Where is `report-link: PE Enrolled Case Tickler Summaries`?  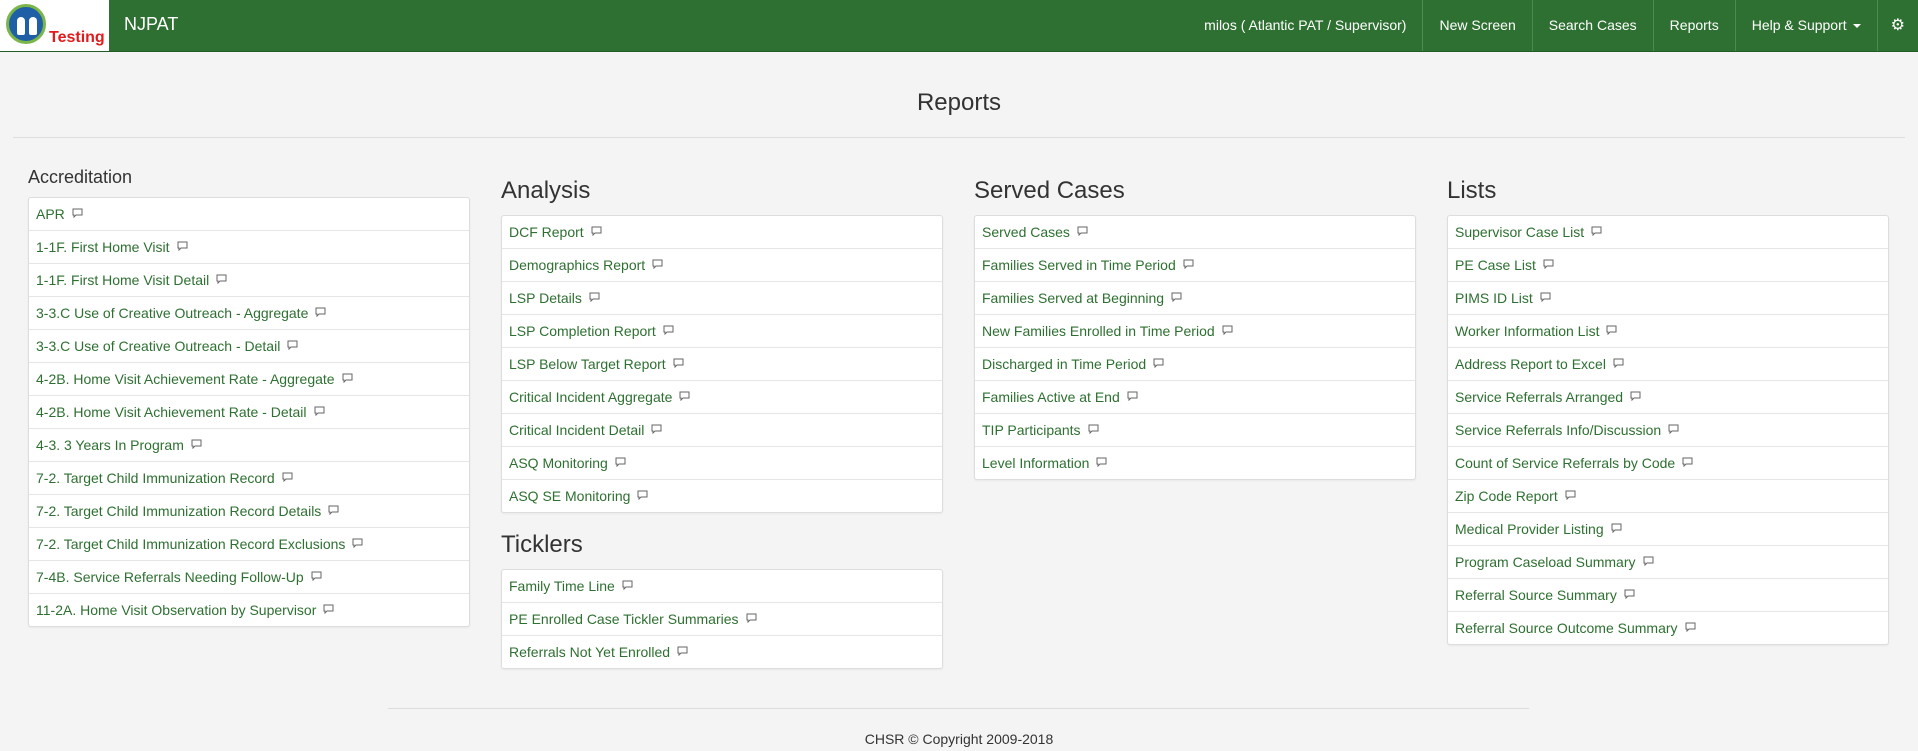
report-link: PE Enrolled Case Tickler Summaries is located at coordinates (722, 618).